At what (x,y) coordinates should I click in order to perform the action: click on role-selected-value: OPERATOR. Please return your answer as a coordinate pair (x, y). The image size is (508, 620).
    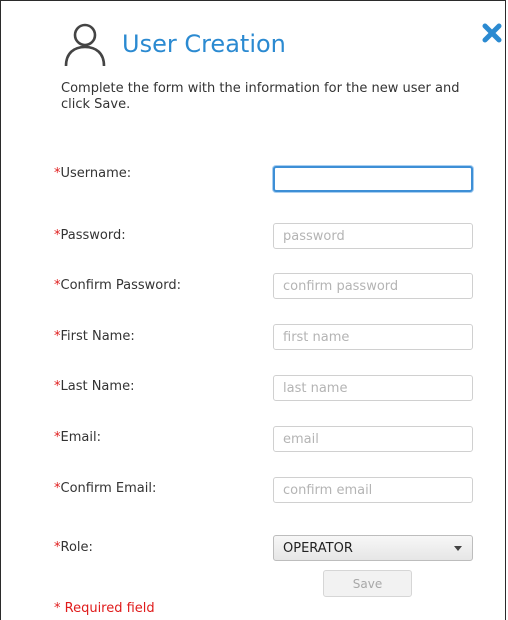
    Looking at the image, I should click on (318, 548).